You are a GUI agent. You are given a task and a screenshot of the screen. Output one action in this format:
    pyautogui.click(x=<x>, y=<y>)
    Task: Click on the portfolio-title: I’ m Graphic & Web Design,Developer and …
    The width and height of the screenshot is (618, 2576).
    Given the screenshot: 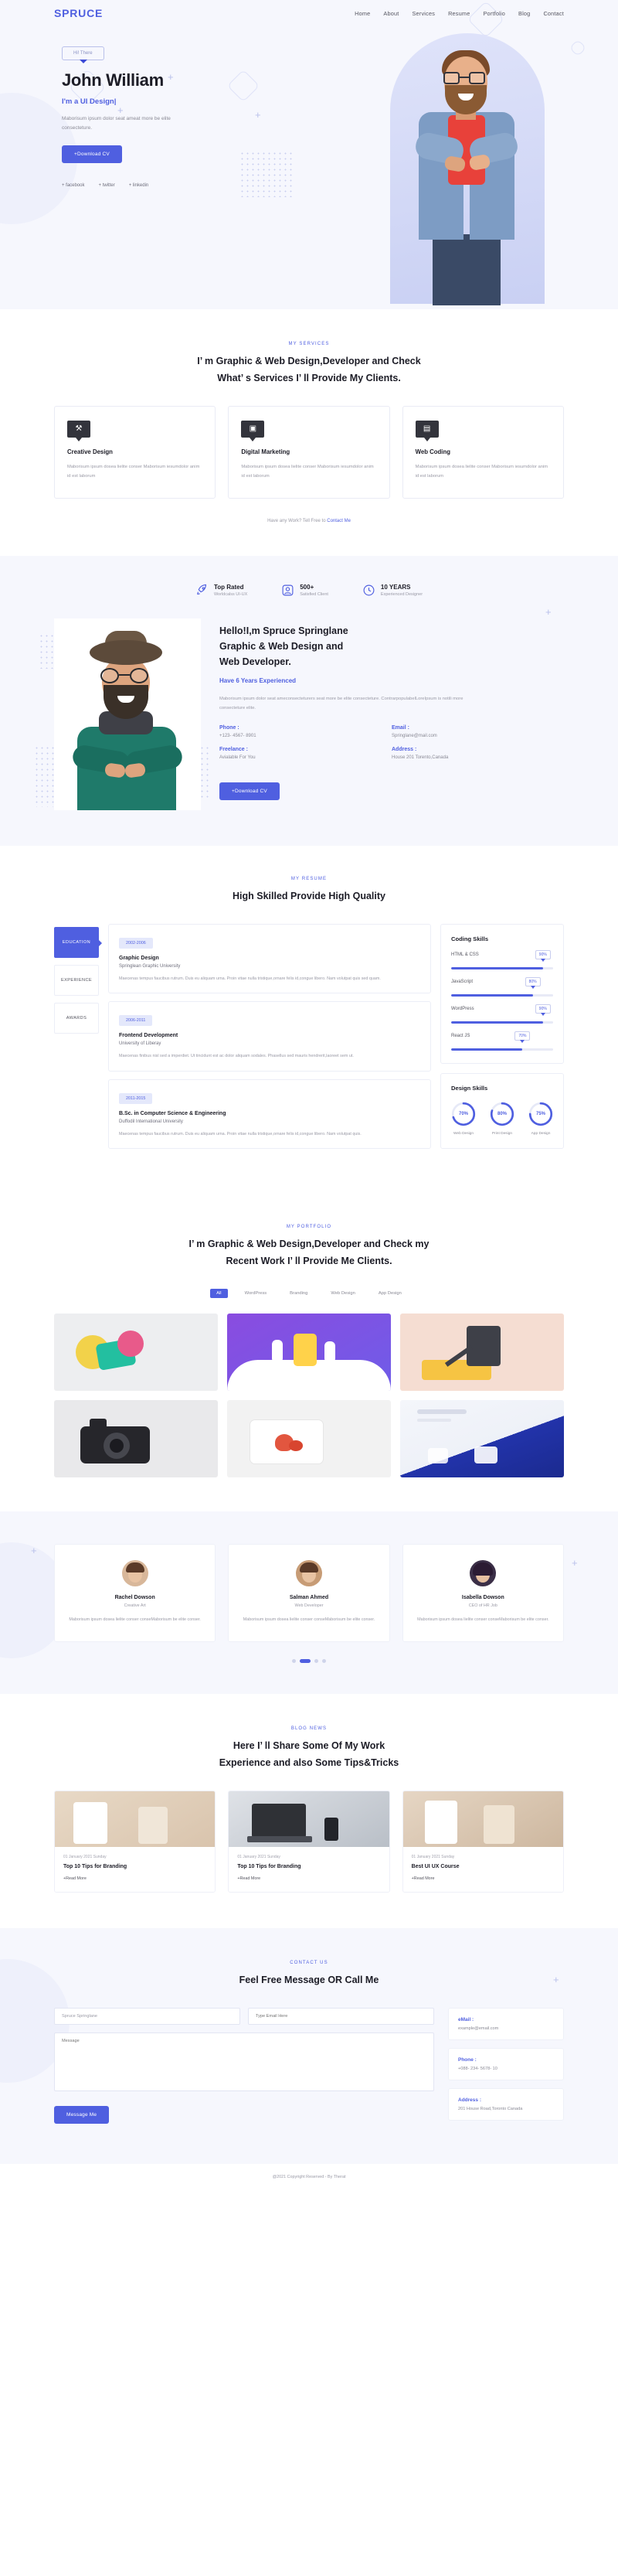 What is the action you would take?
    pyautogui.click(x=309, y=1253)
    